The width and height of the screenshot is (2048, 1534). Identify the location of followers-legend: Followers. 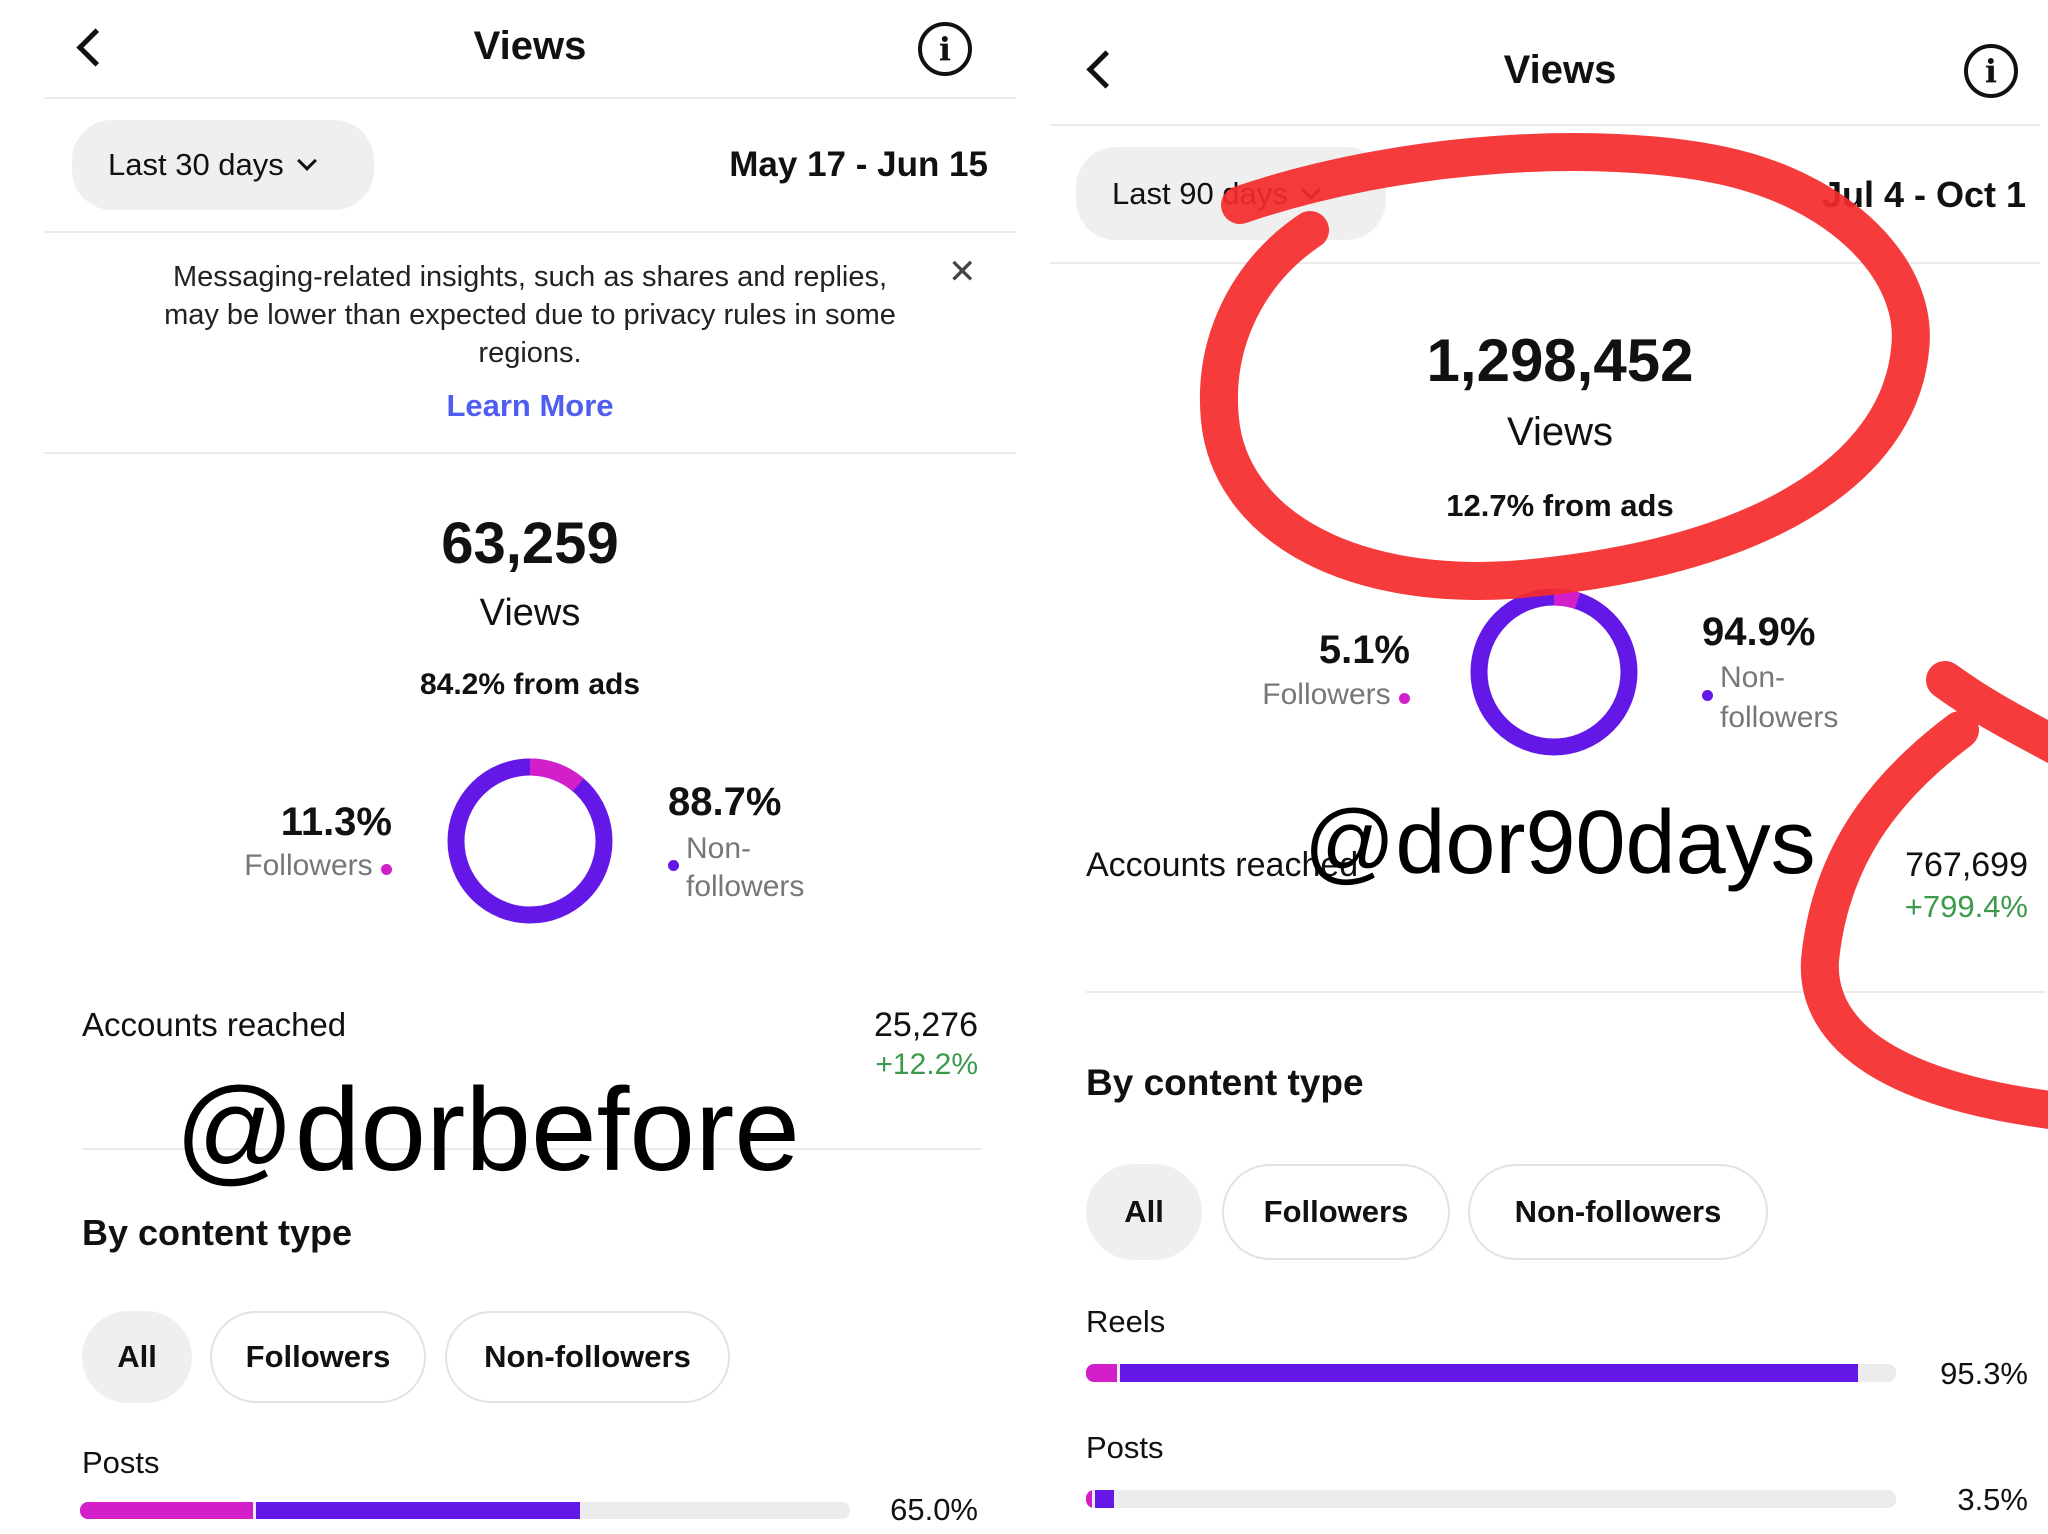
(318, 866).